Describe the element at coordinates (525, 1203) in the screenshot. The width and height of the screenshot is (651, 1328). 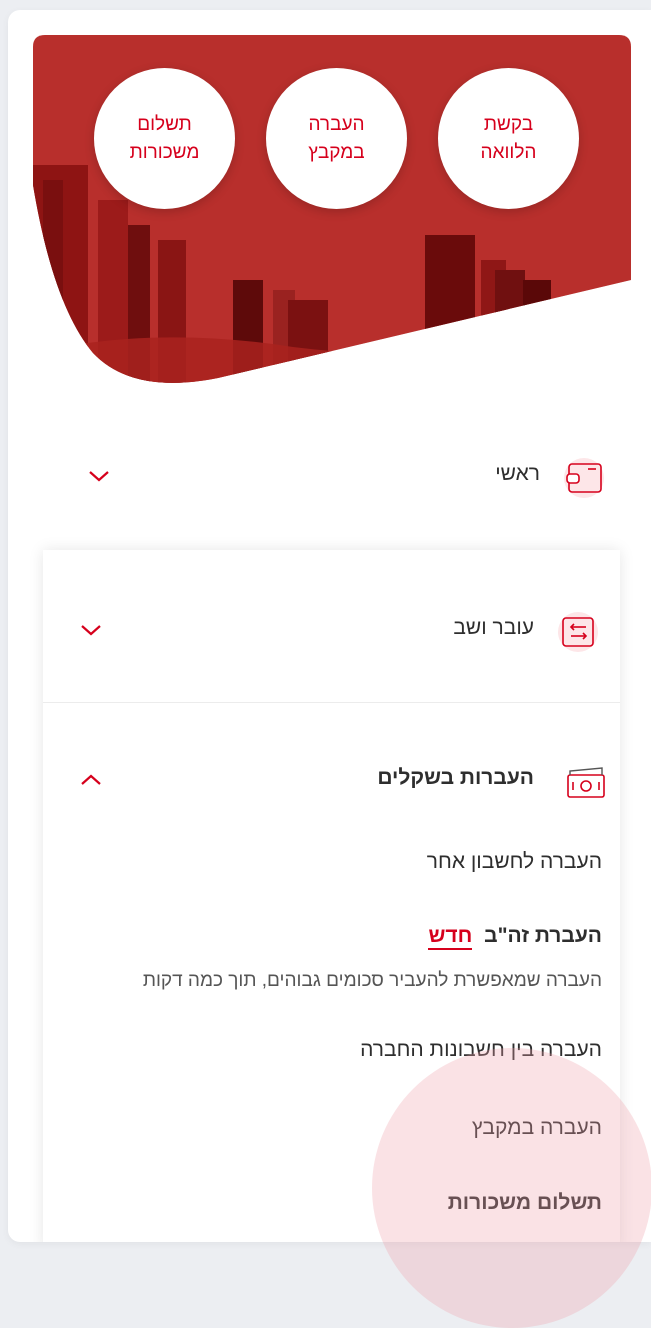
I see `submenu-salary-payment: תשלום משכורות` at that location.